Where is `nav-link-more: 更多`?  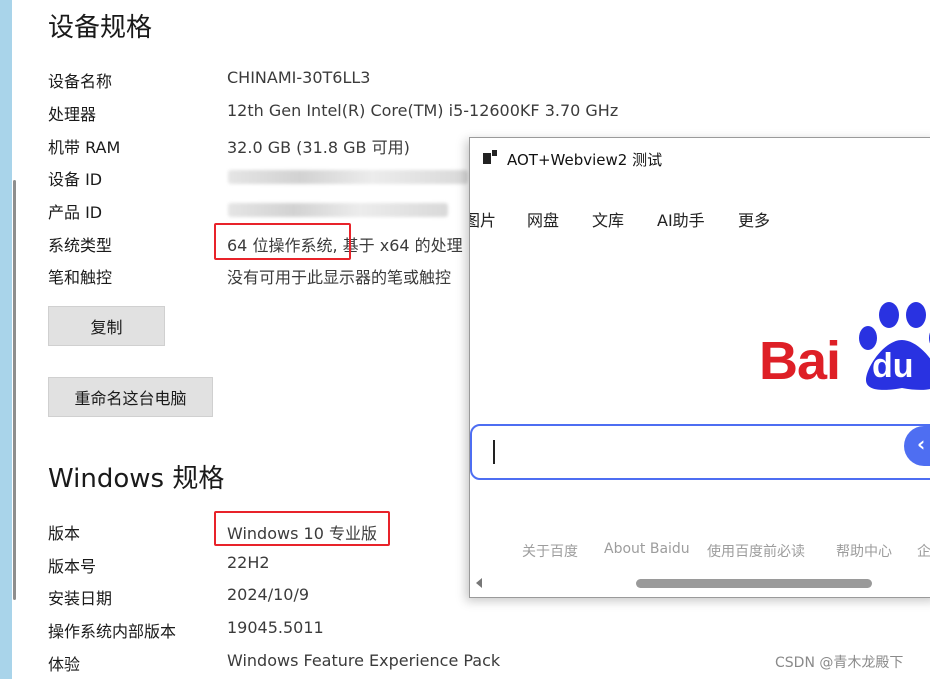
nav-link-more: 更多 is located at coordinates (754, 219).